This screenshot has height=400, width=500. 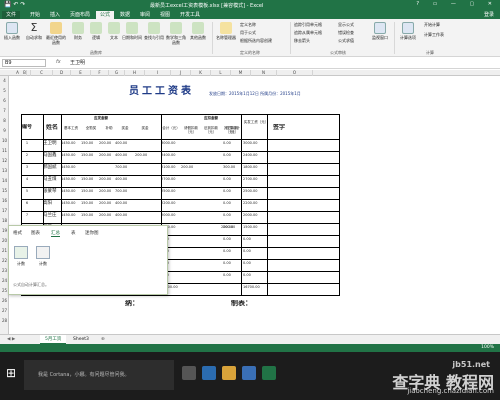 I want to click on row-header: 5, so click(x=4, y=90).